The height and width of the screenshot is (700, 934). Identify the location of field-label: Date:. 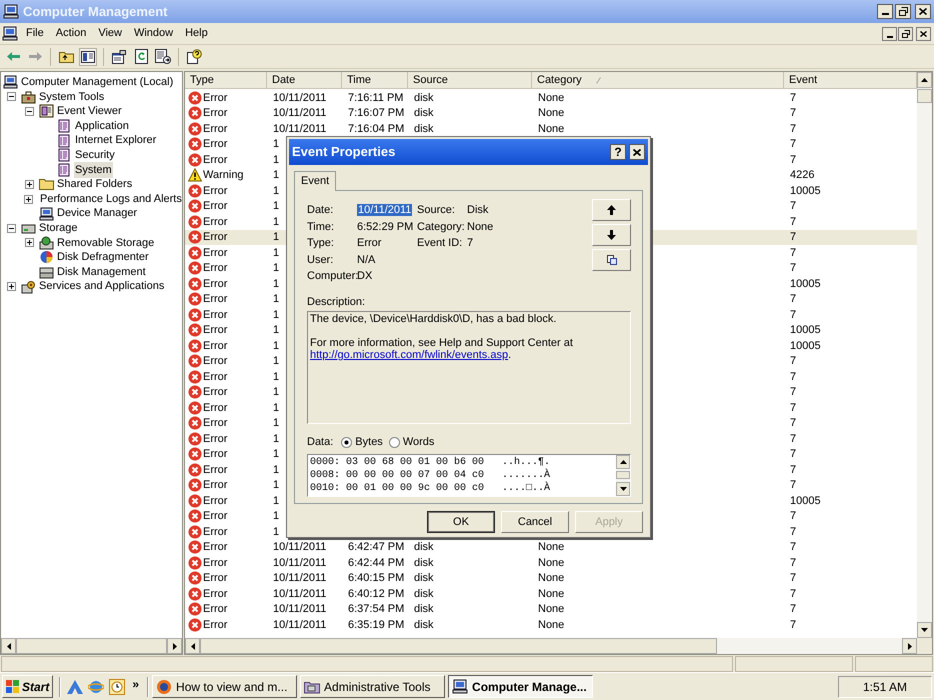
(320, 210).